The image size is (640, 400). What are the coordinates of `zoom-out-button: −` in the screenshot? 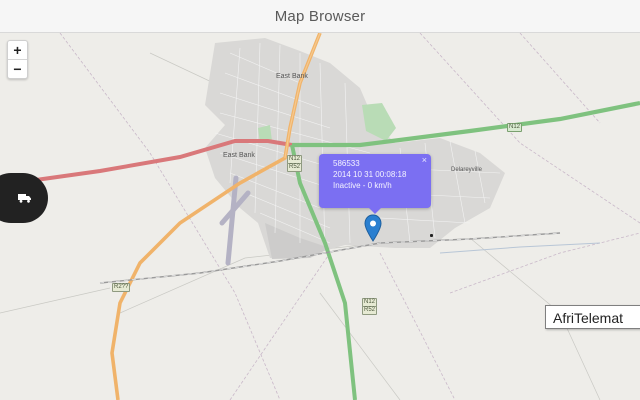 It's located at (17, 68).